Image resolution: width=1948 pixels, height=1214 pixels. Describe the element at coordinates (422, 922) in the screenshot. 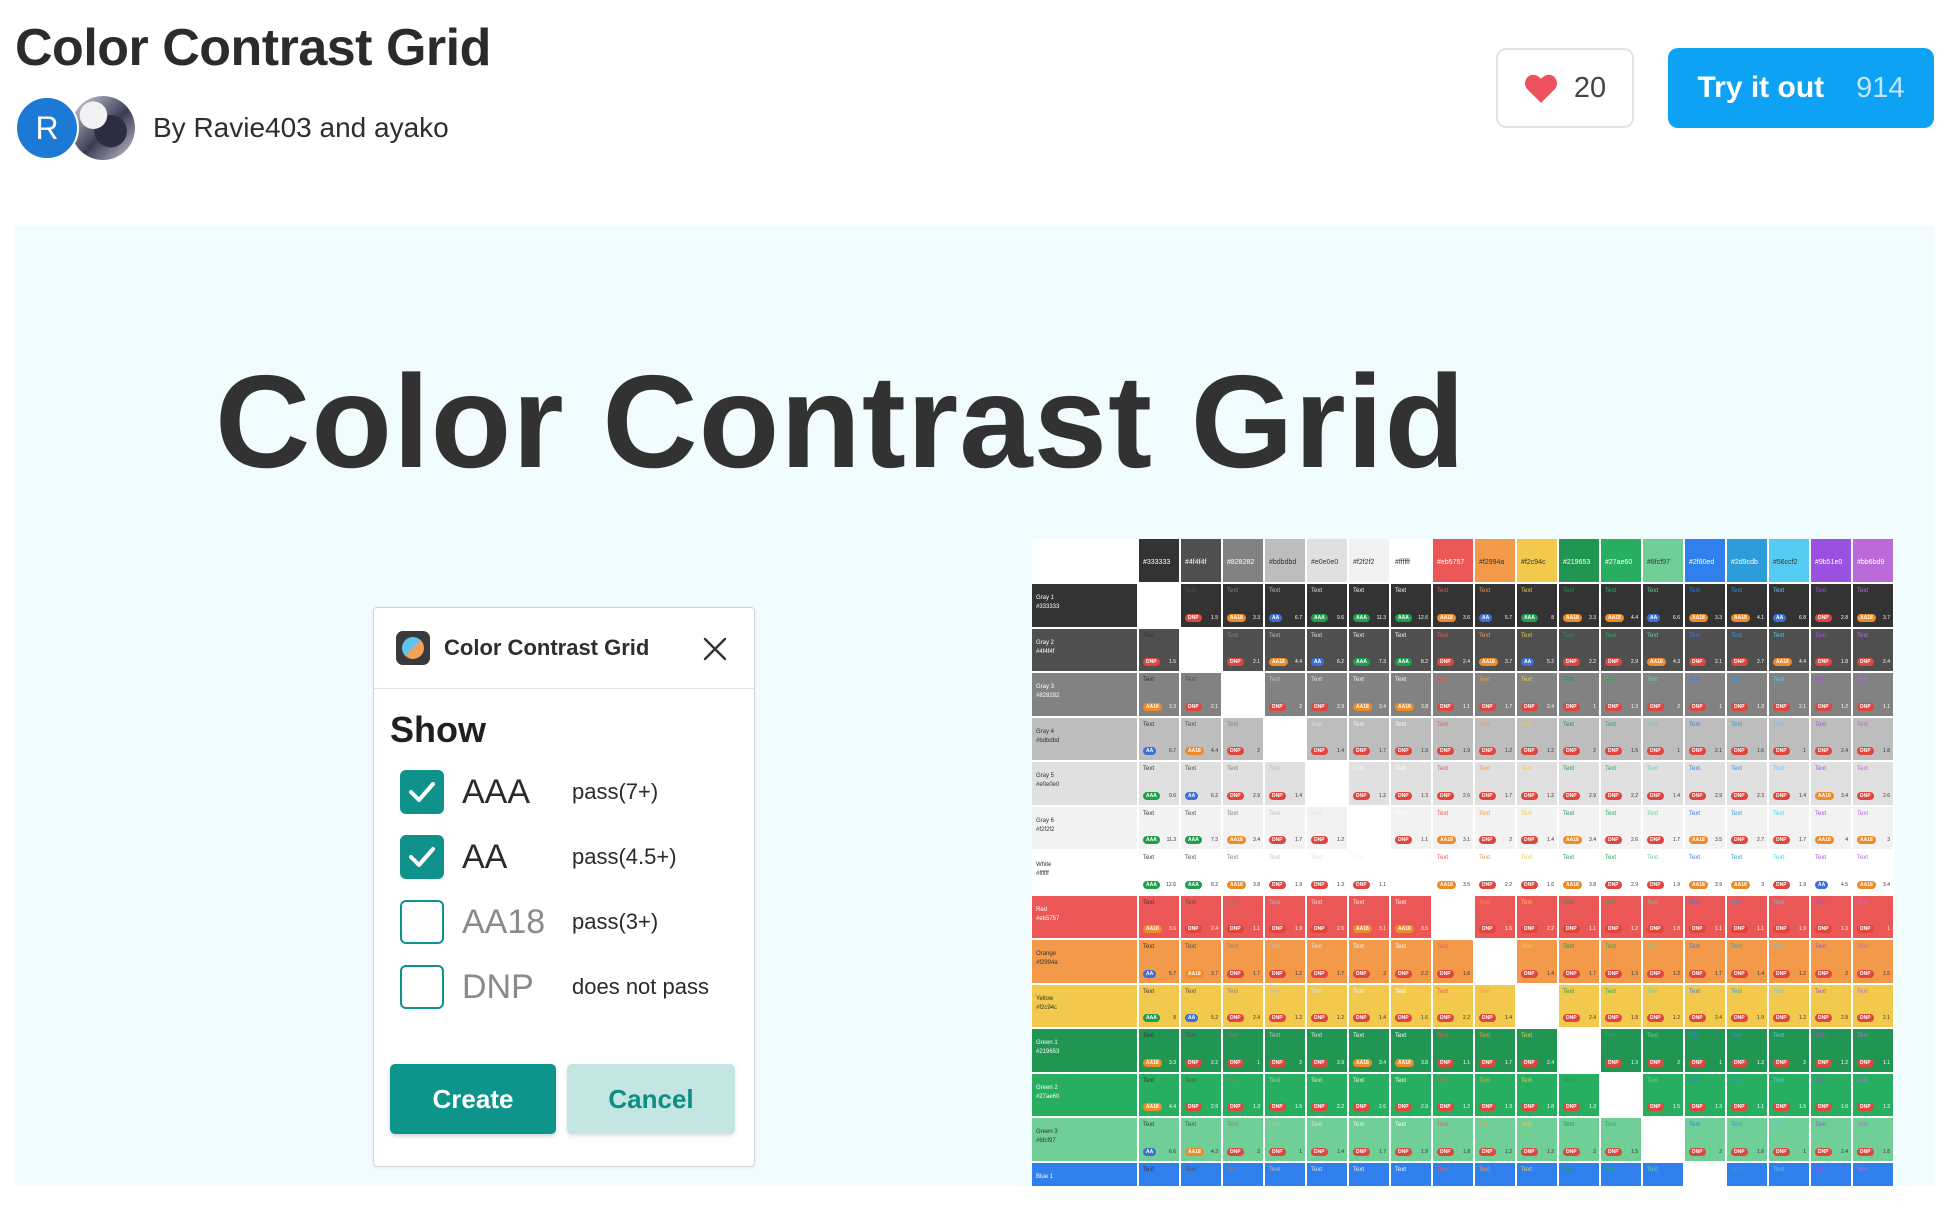

I see `aa18-checkbox` at that location.